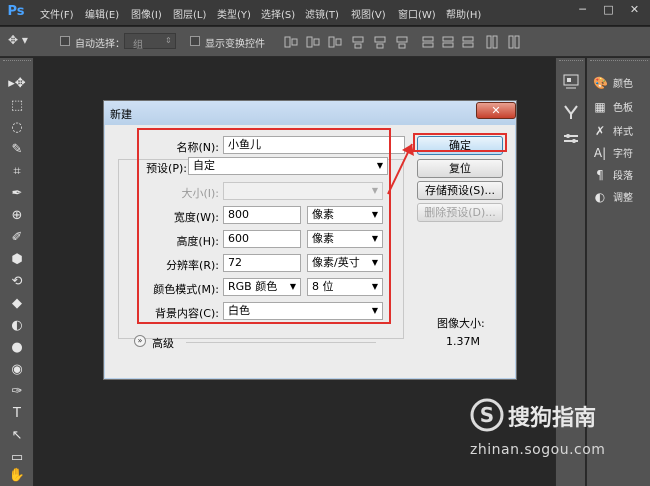  What do you see at coordinates (17, 216) in the screenshot?
I see `healing-brush-tool-icon: ⊕` at bounding box center [17, 216].